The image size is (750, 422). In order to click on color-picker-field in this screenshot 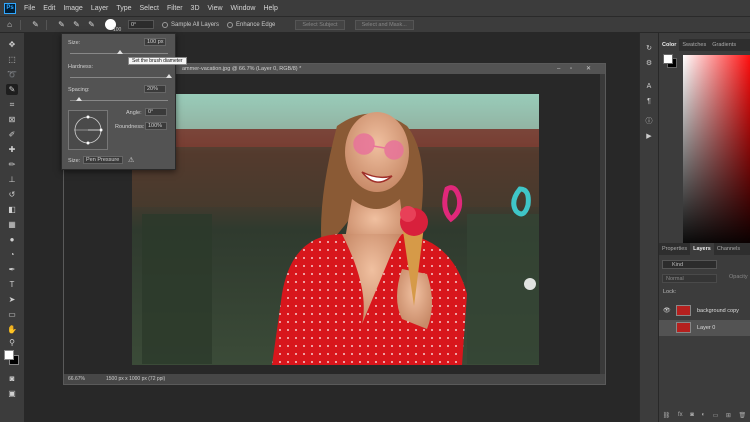, I will do `click(716, 153)`.